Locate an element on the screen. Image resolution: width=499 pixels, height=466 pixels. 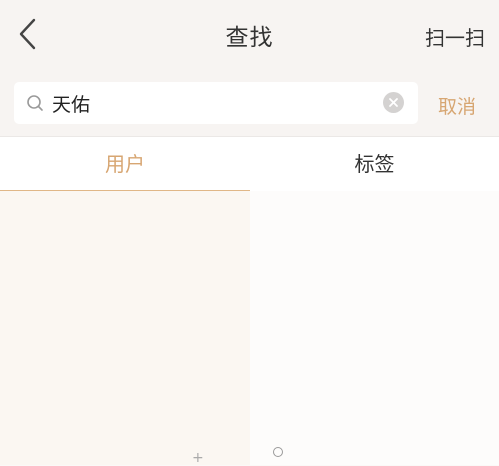
close-icon is located at coordinates (393, 102).